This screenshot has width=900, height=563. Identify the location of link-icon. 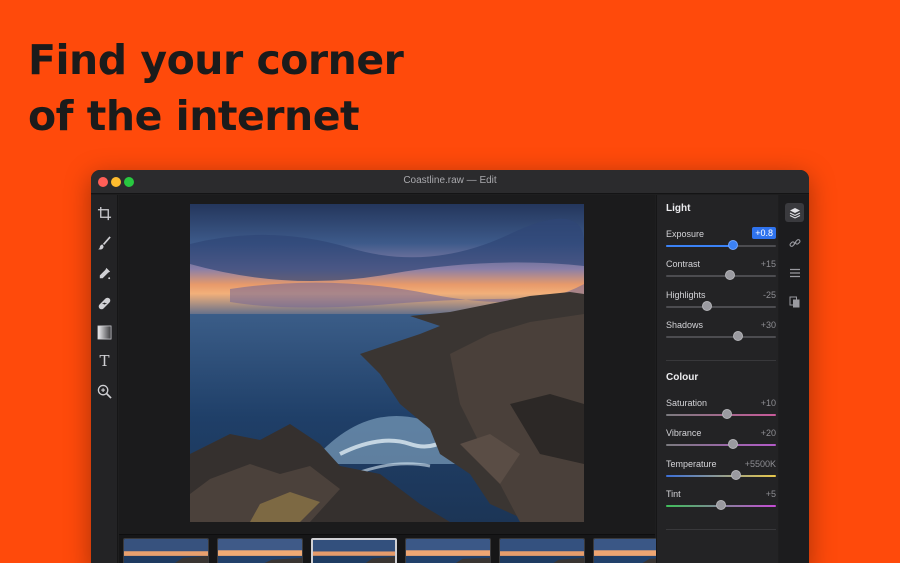
(794, 242).